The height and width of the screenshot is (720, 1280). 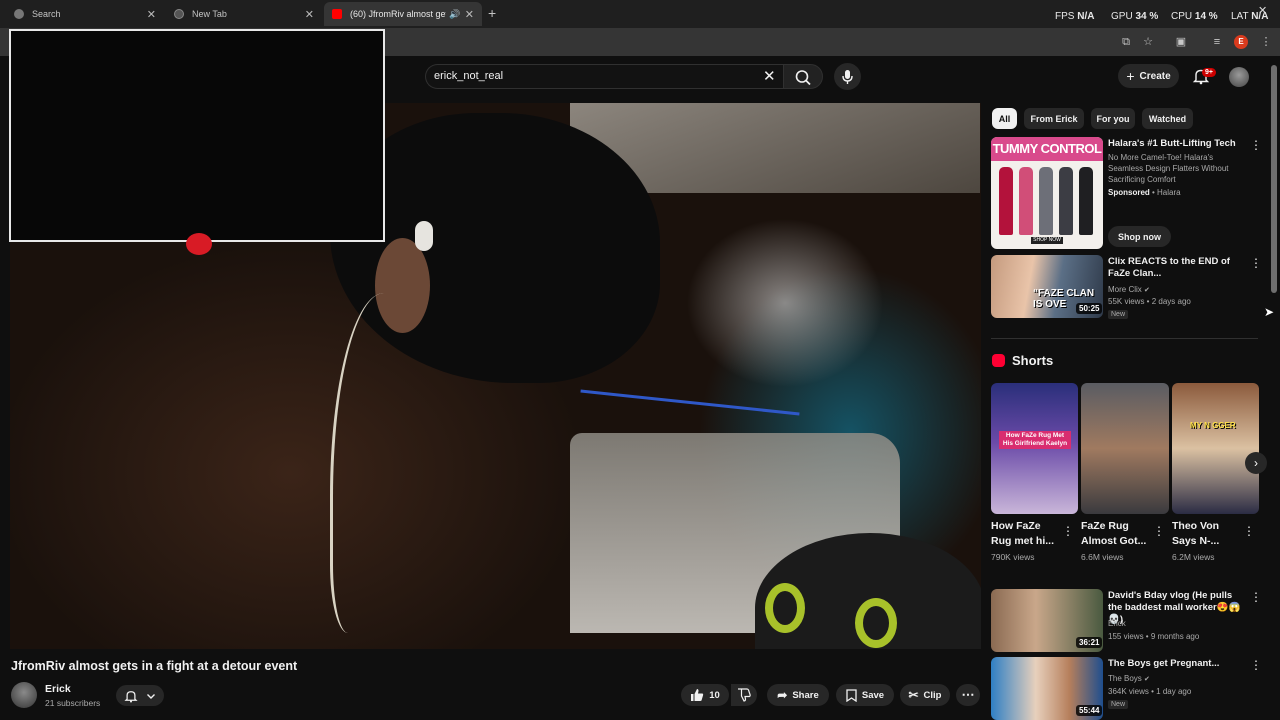 I want to click on video-duration: 55:44, so click(x=1089, y=710).